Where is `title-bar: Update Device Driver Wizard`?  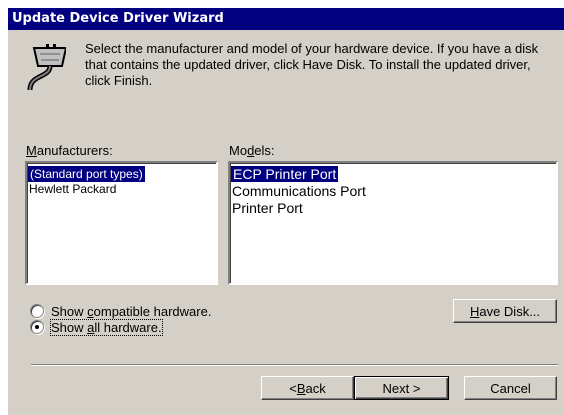
title-bar: Update Device Driver Wizard is located at coordinates (286, 19).